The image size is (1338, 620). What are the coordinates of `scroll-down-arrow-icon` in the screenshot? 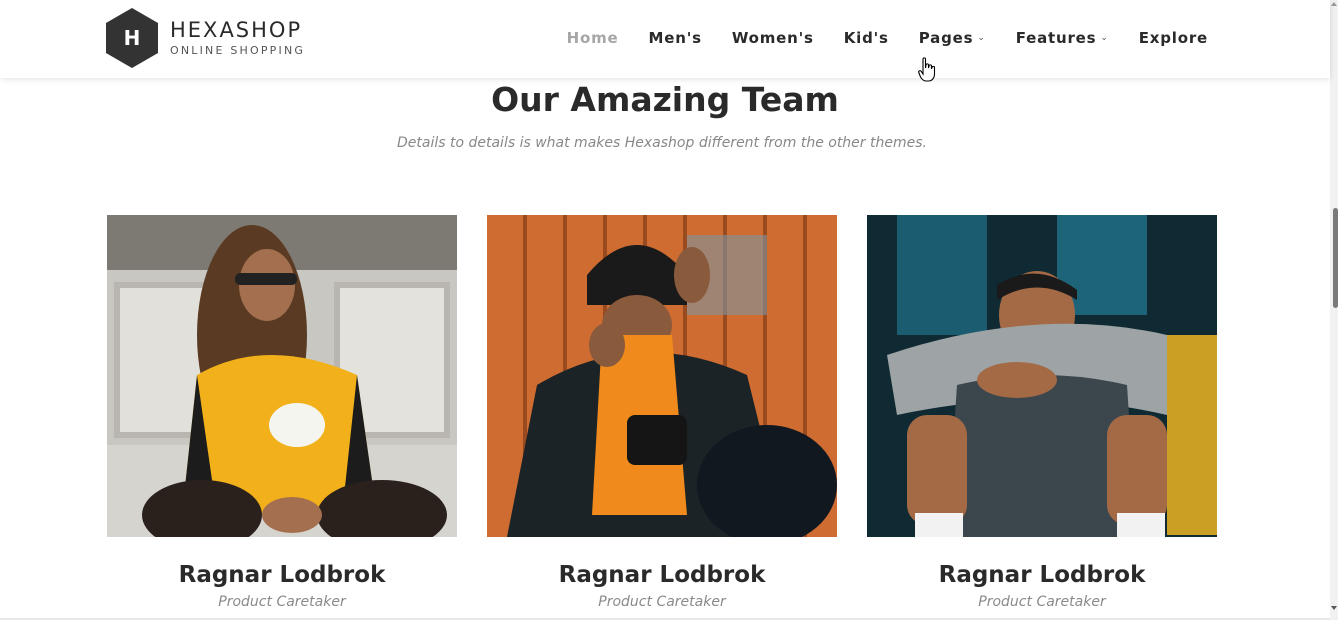 It's located at (1334, 608).